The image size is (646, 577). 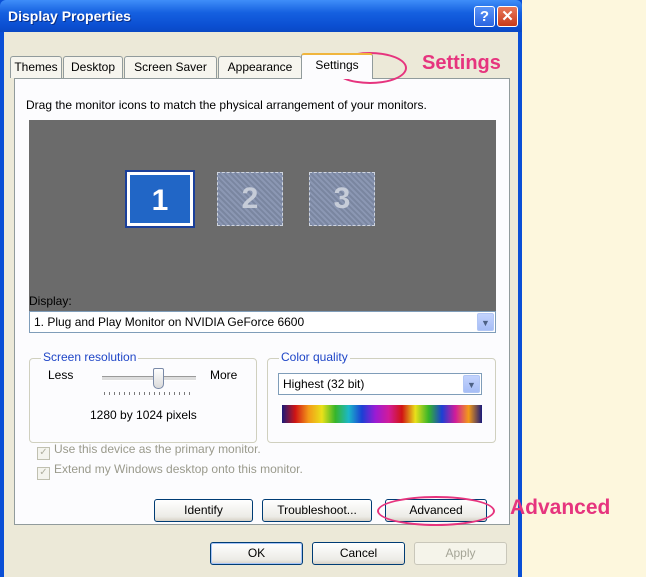 What do you see at coordinates (507, 16) in the screenshot?
I see `close-button: ✕` at bounding box center [507, 16].